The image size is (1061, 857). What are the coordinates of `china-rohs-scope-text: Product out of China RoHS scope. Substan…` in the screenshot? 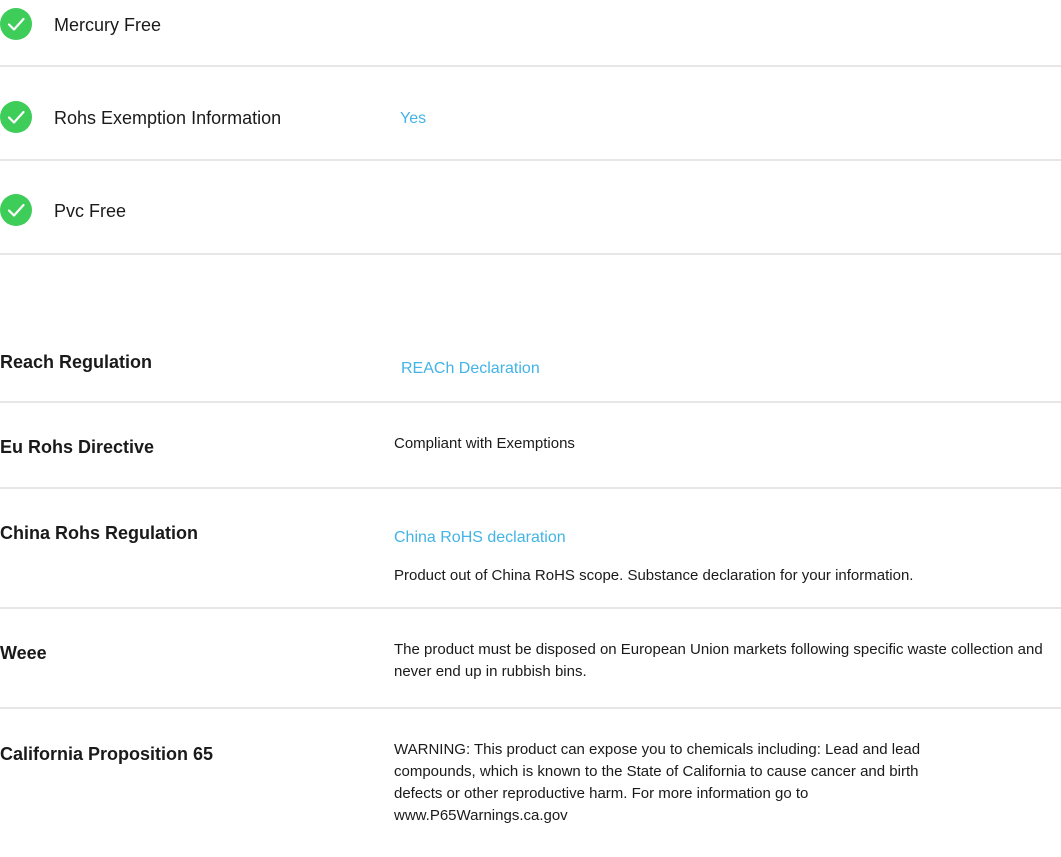 It's located at (654, 575).